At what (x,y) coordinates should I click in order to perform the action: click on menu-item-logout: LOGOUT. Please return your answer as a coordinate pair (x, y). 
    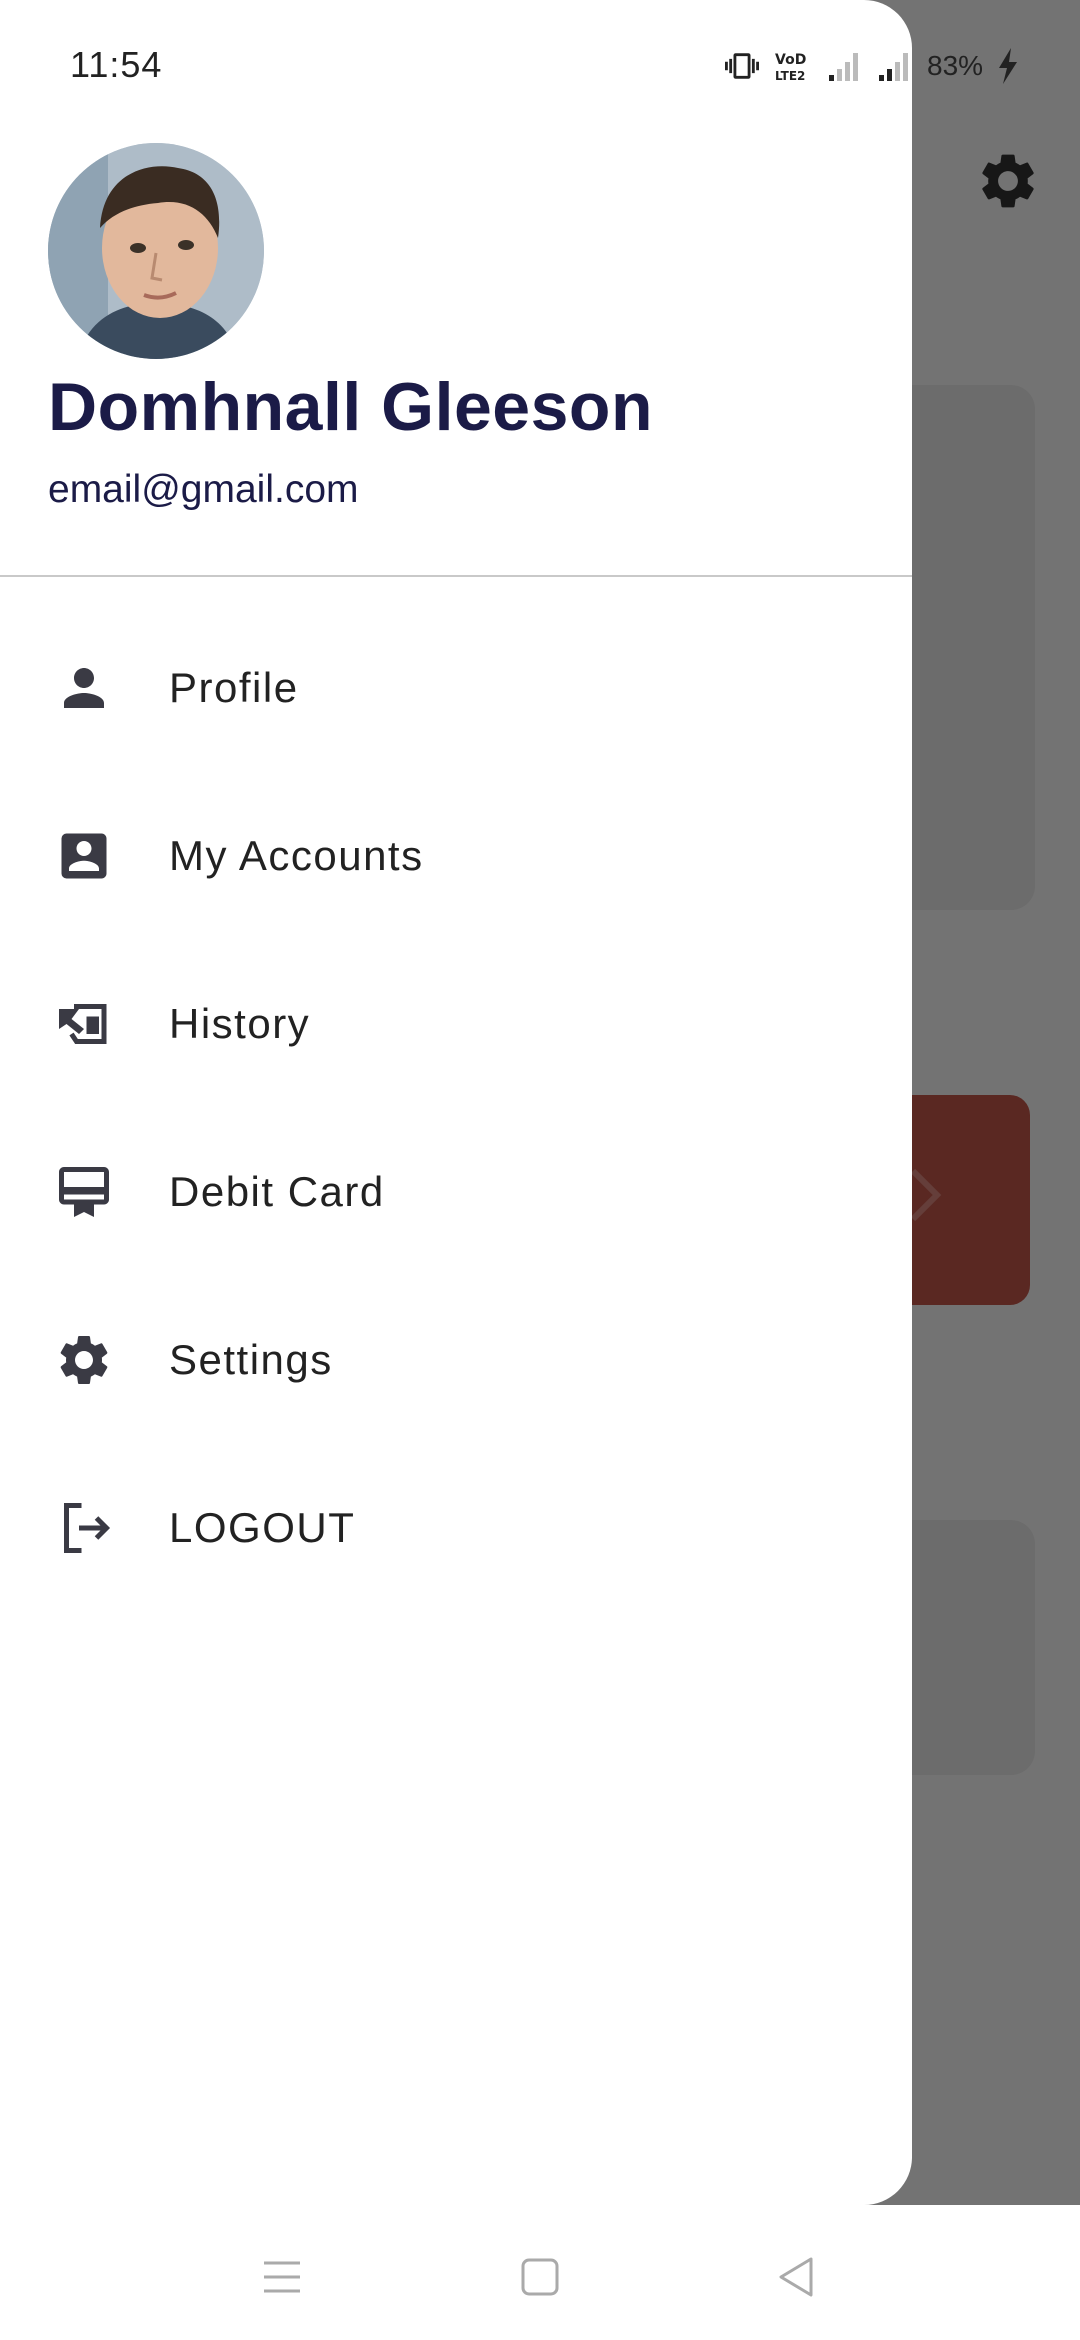
    Looking at the image, I should click on (456, 1528).